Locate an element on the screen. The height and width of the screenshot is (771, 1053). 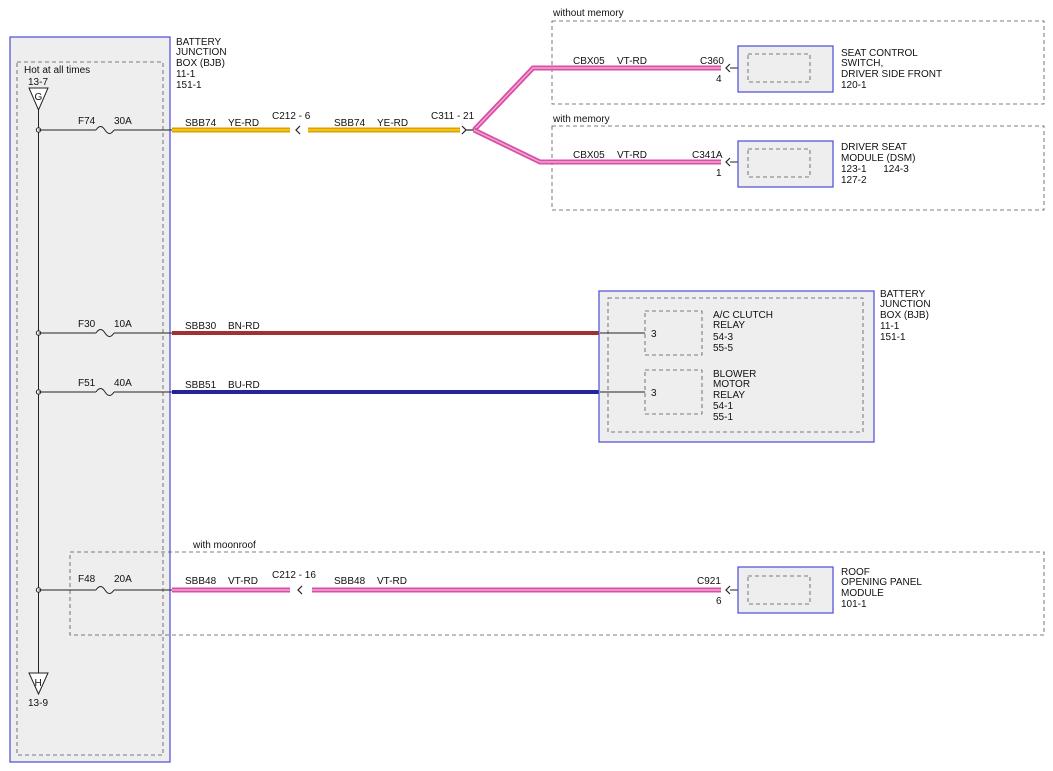
roof-line-3: MODULE is located at coordinates (862, 593).